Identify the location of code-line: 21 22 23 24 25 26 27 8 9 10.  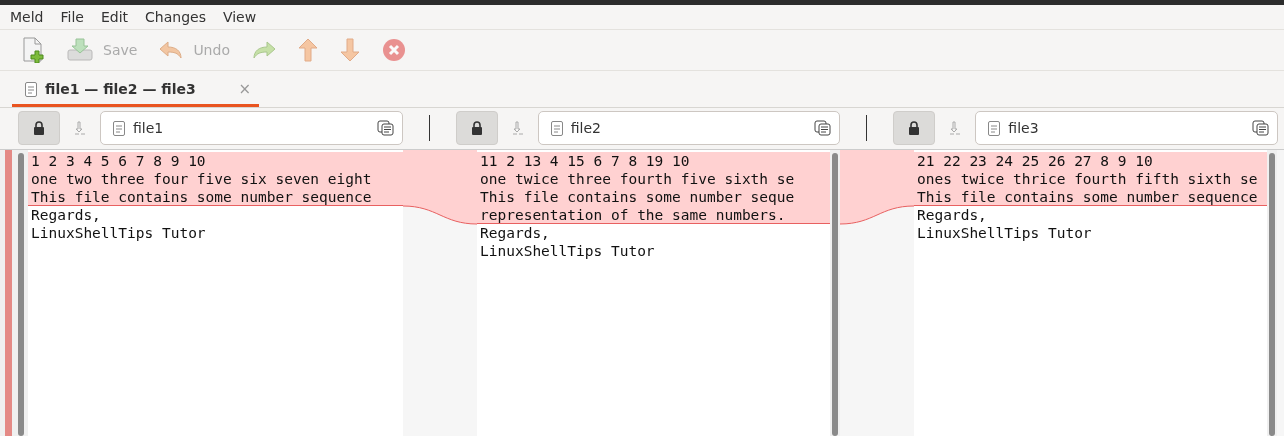
(1035, 161).